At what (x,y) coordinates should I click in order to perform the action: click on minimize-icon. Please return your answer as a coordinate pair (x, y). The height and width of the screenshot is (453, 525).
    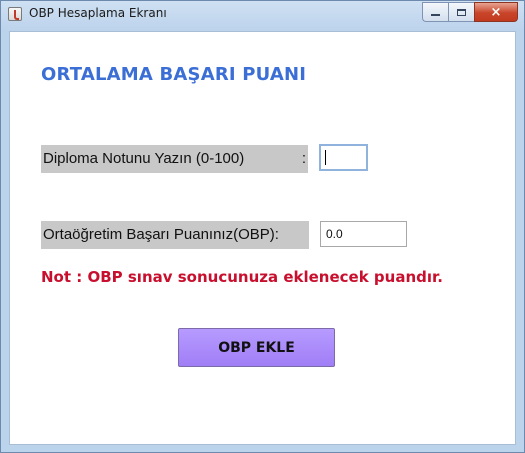
    Looking at the image, I should click on (435, 15).